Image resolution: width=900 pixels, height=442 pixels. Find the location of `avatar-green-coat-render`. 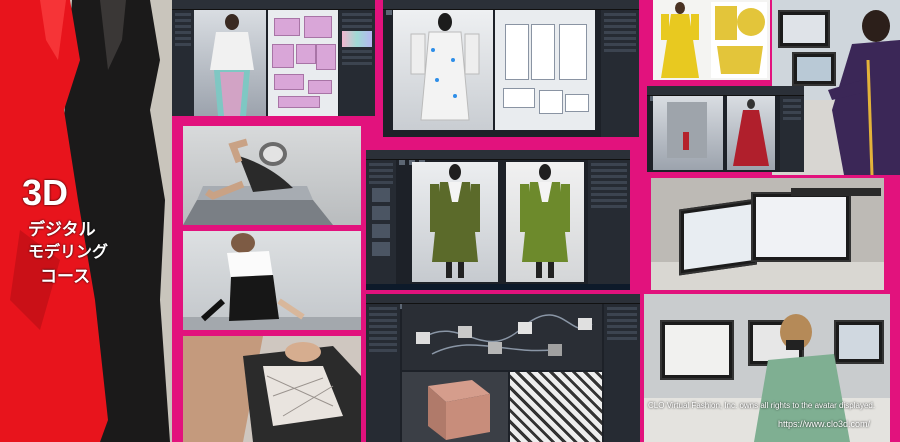

avatar-green-coat-render is located at coordinates (545, 221).